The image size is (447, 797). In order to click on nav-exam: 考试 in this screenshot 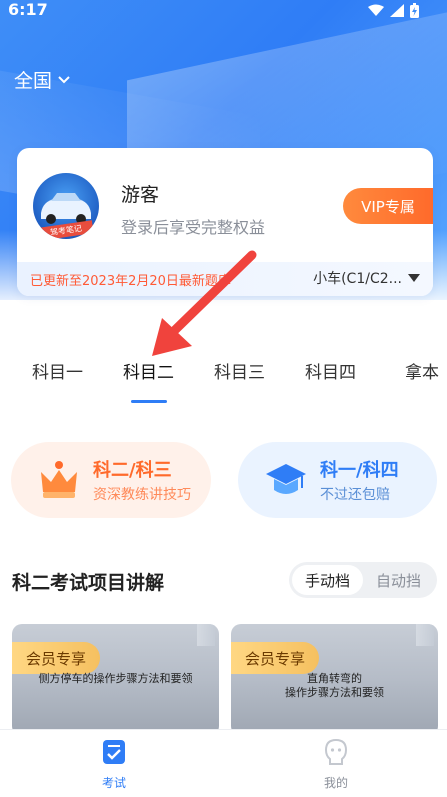, I will do `click(114, 764)`.